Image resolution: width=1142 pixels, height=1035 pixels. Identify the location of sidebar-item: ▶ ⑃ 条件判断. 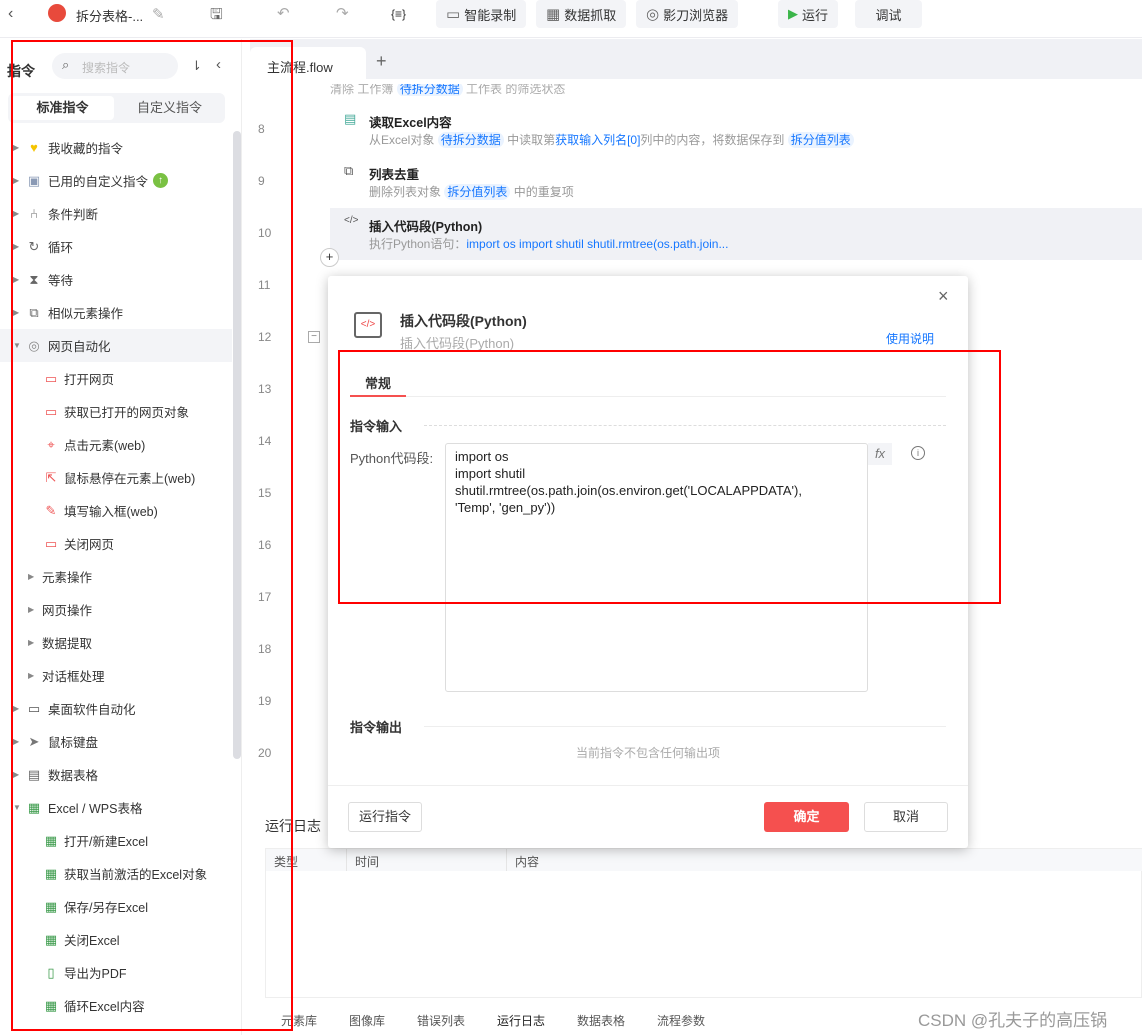
(116, 213).